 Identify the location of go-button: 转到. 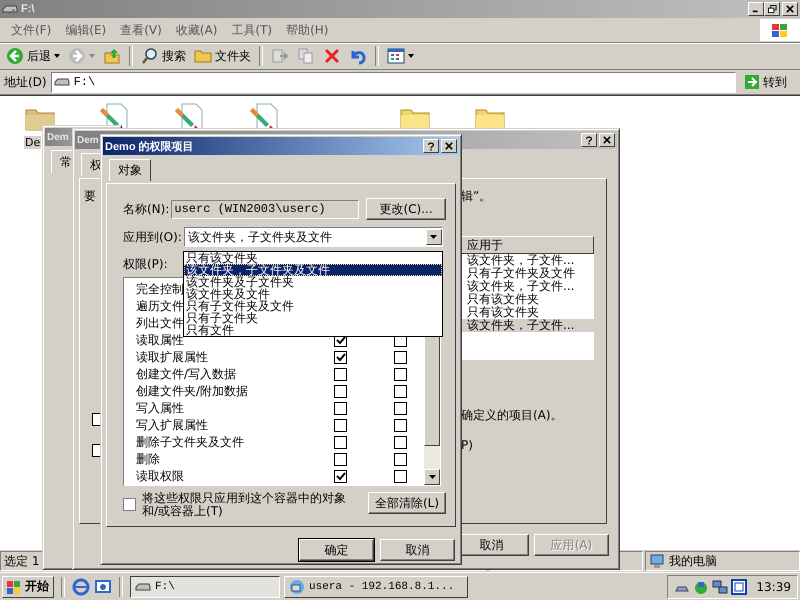
(768, 82).